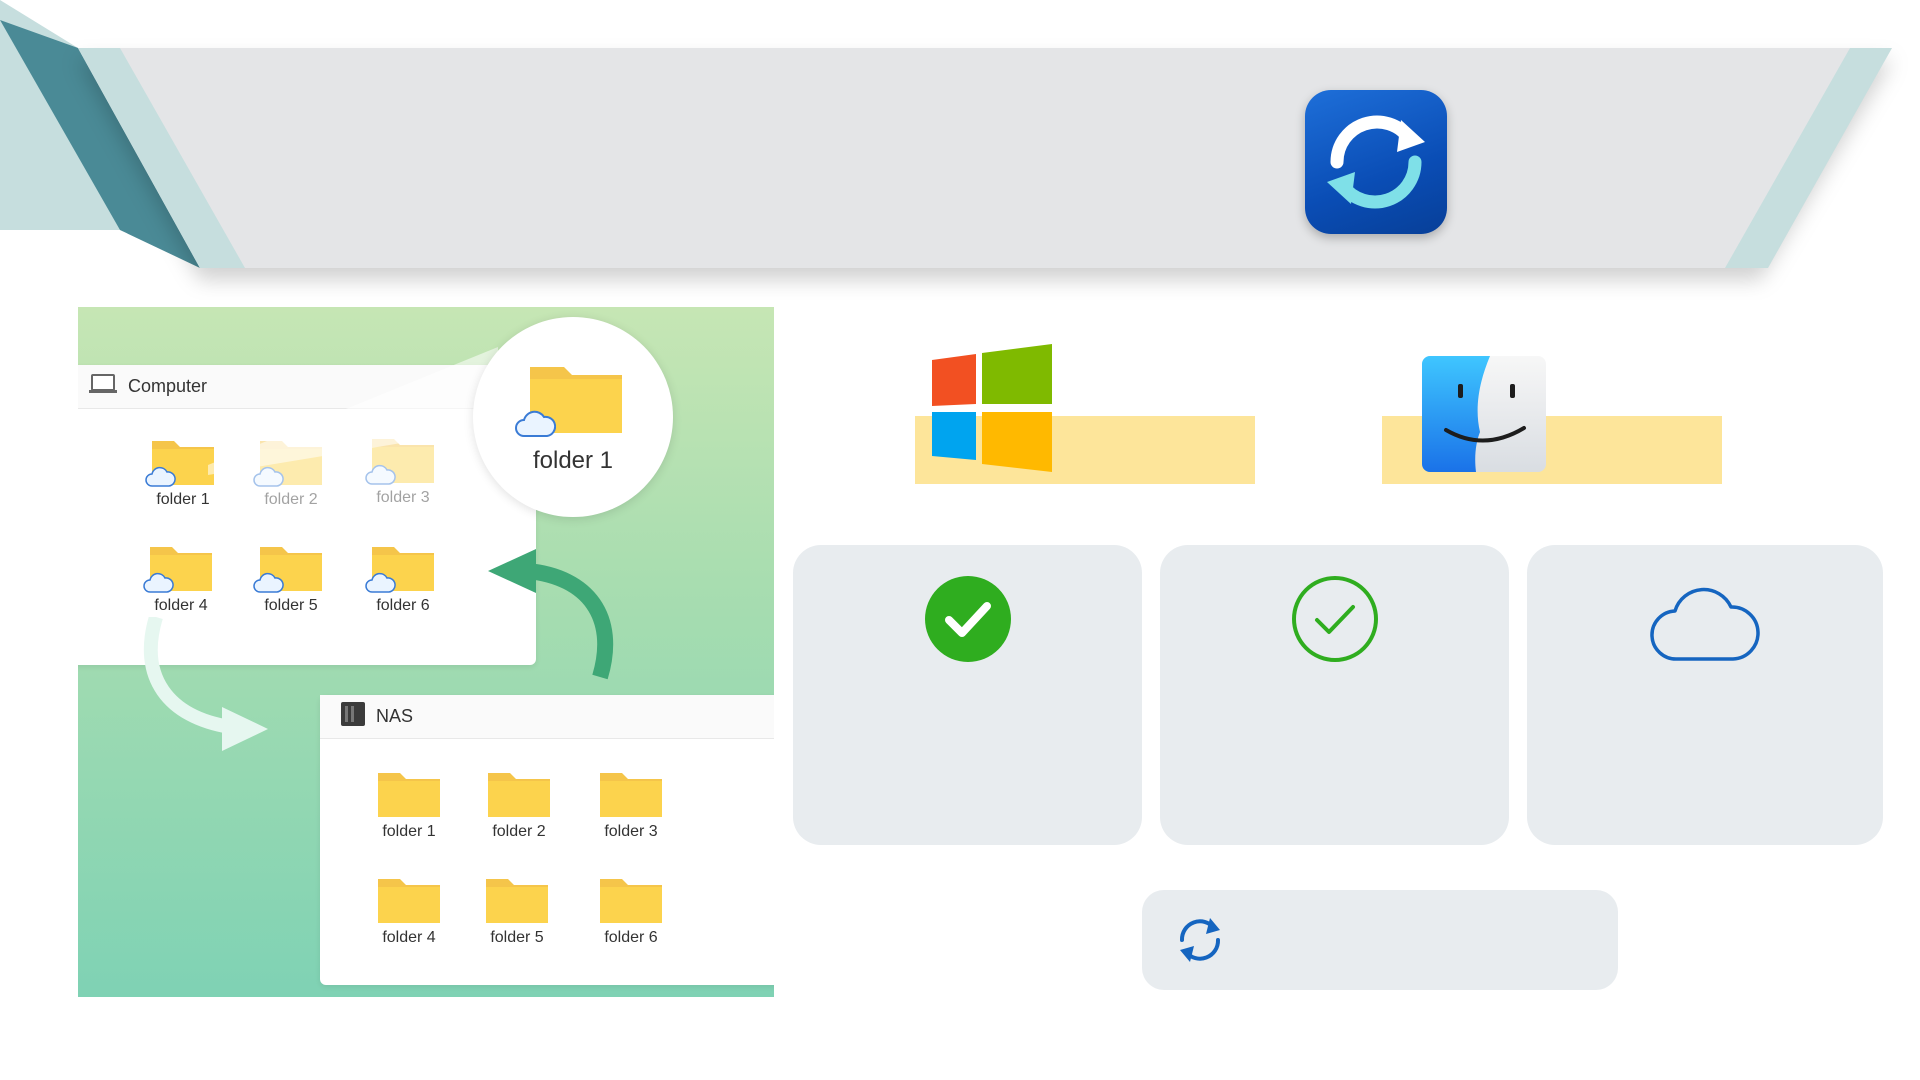 The height and width of the screenshot is (1080, 1920). Describe the element at coordinates (993, 410) in the screenshot. I see `windows-logo-icon` at that location.